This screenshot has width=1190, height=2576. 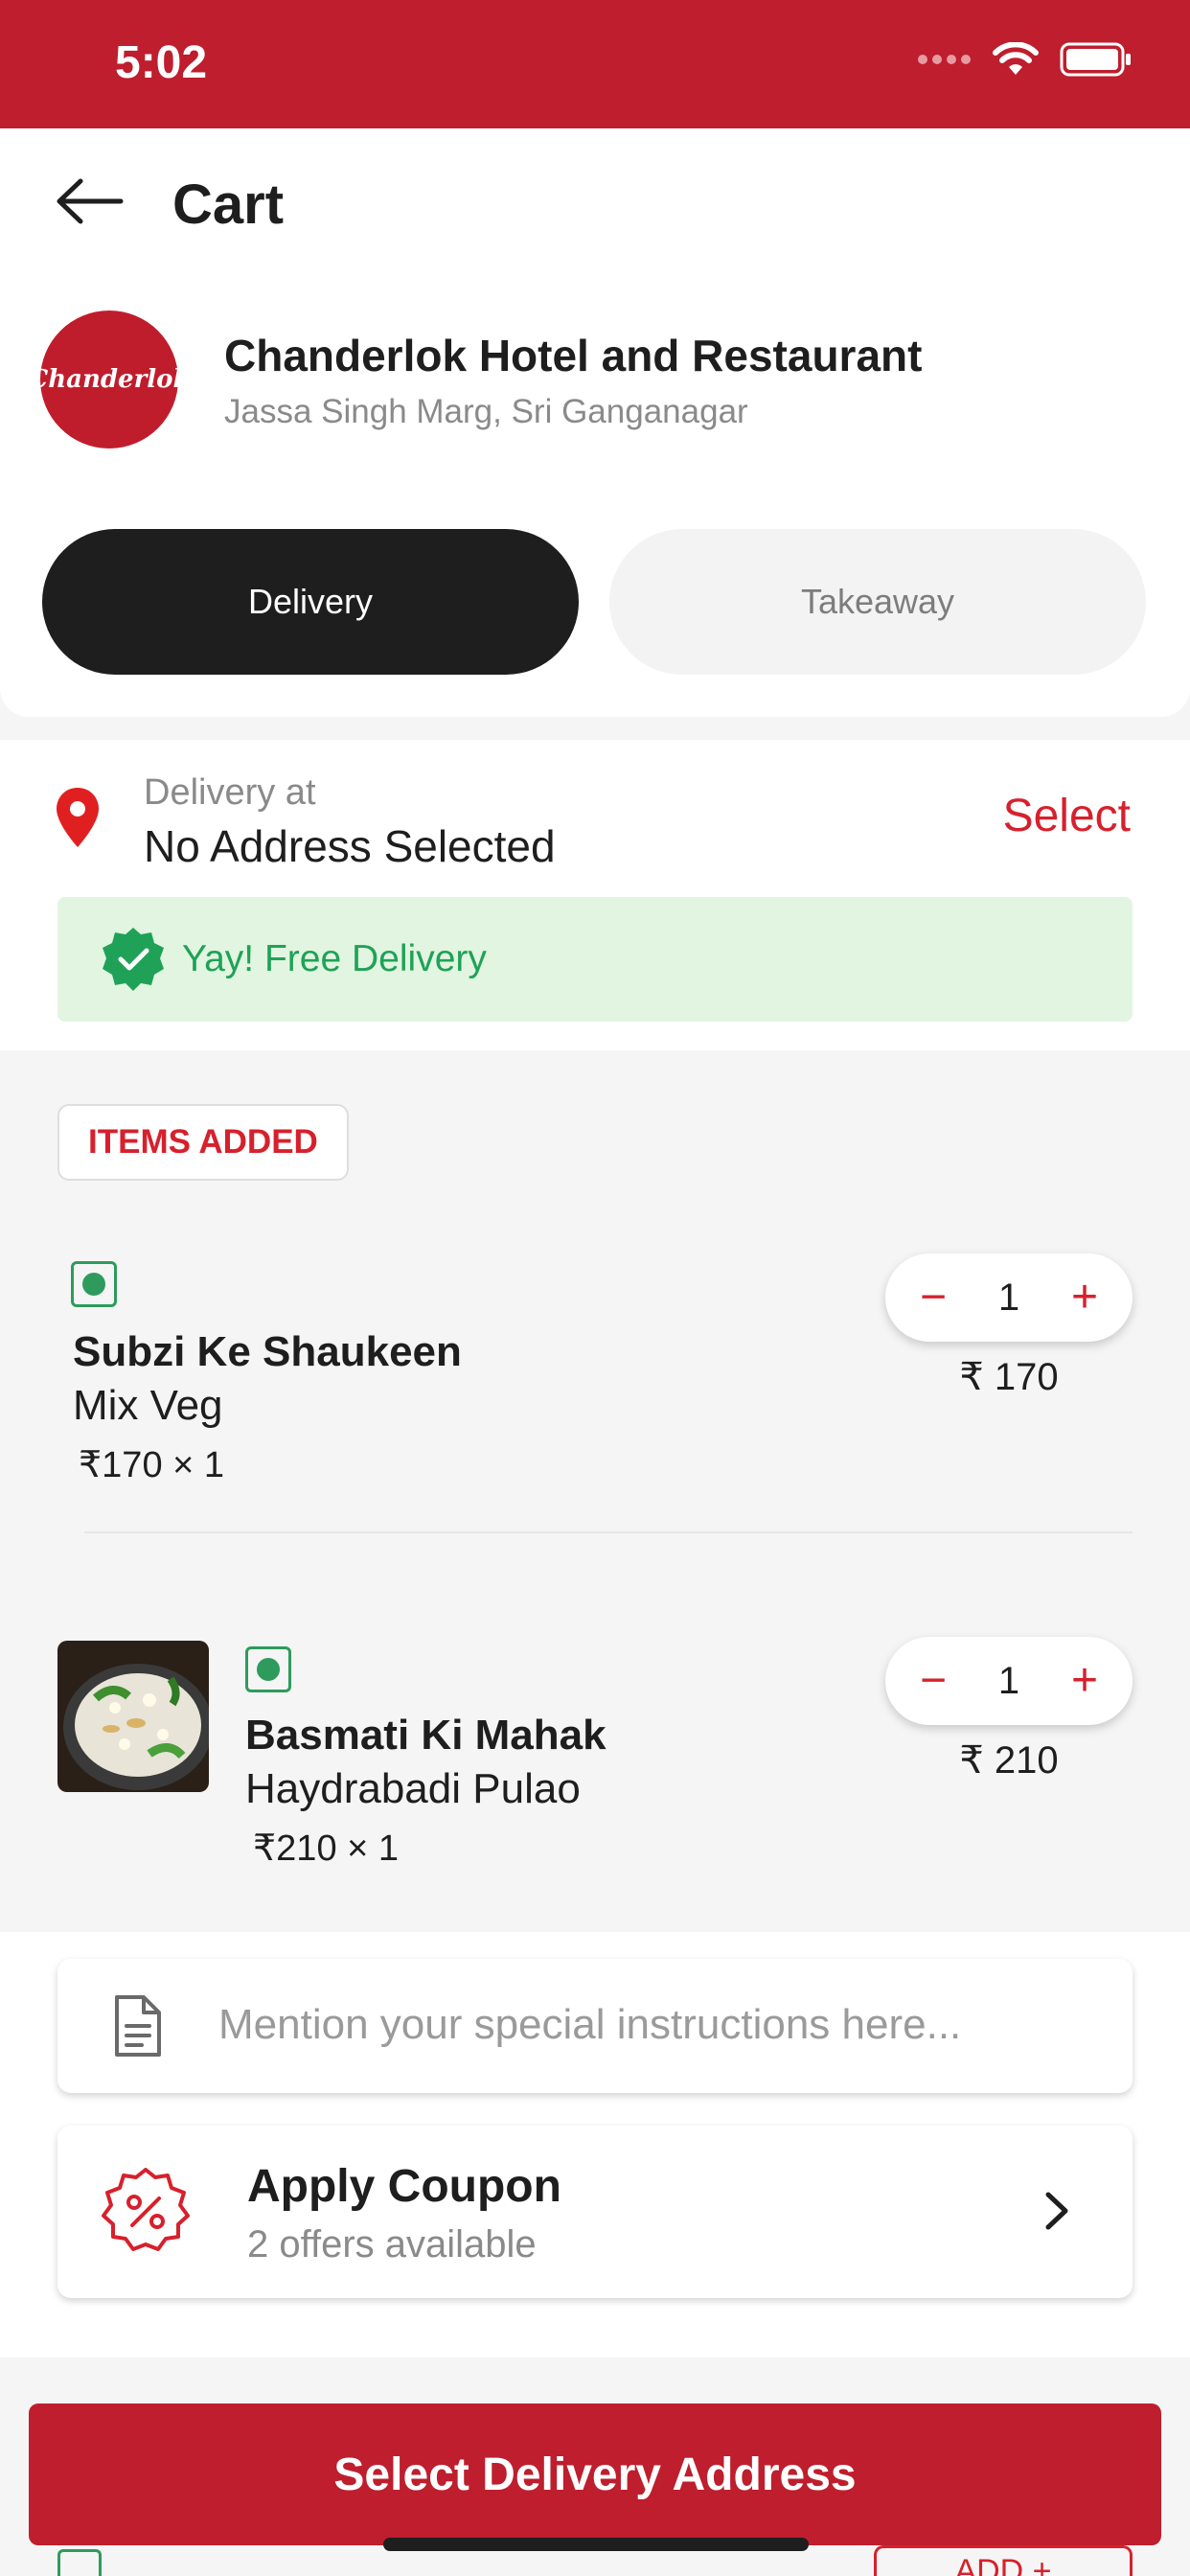 I want to click on restaurant-name: Chanderlok Hotel and Restaurant, so click(x=574, y=355).